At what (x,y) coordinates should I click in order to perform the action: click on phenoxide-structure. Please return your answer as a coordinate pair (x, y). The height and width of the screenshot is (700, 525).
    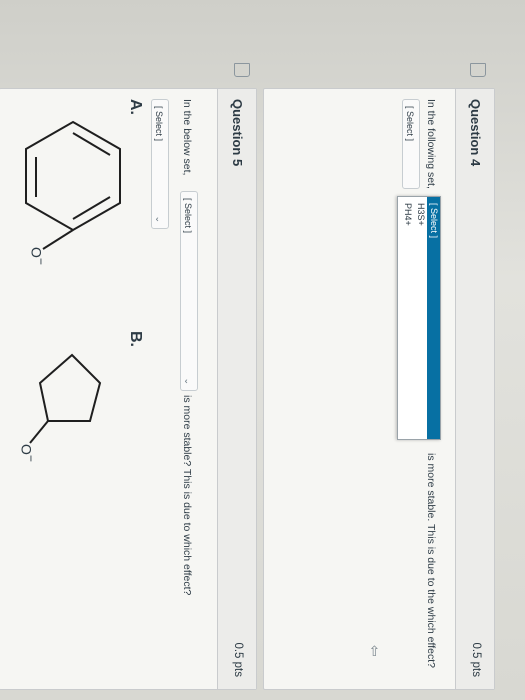
    Looking at the image, I should click on (73, 185).